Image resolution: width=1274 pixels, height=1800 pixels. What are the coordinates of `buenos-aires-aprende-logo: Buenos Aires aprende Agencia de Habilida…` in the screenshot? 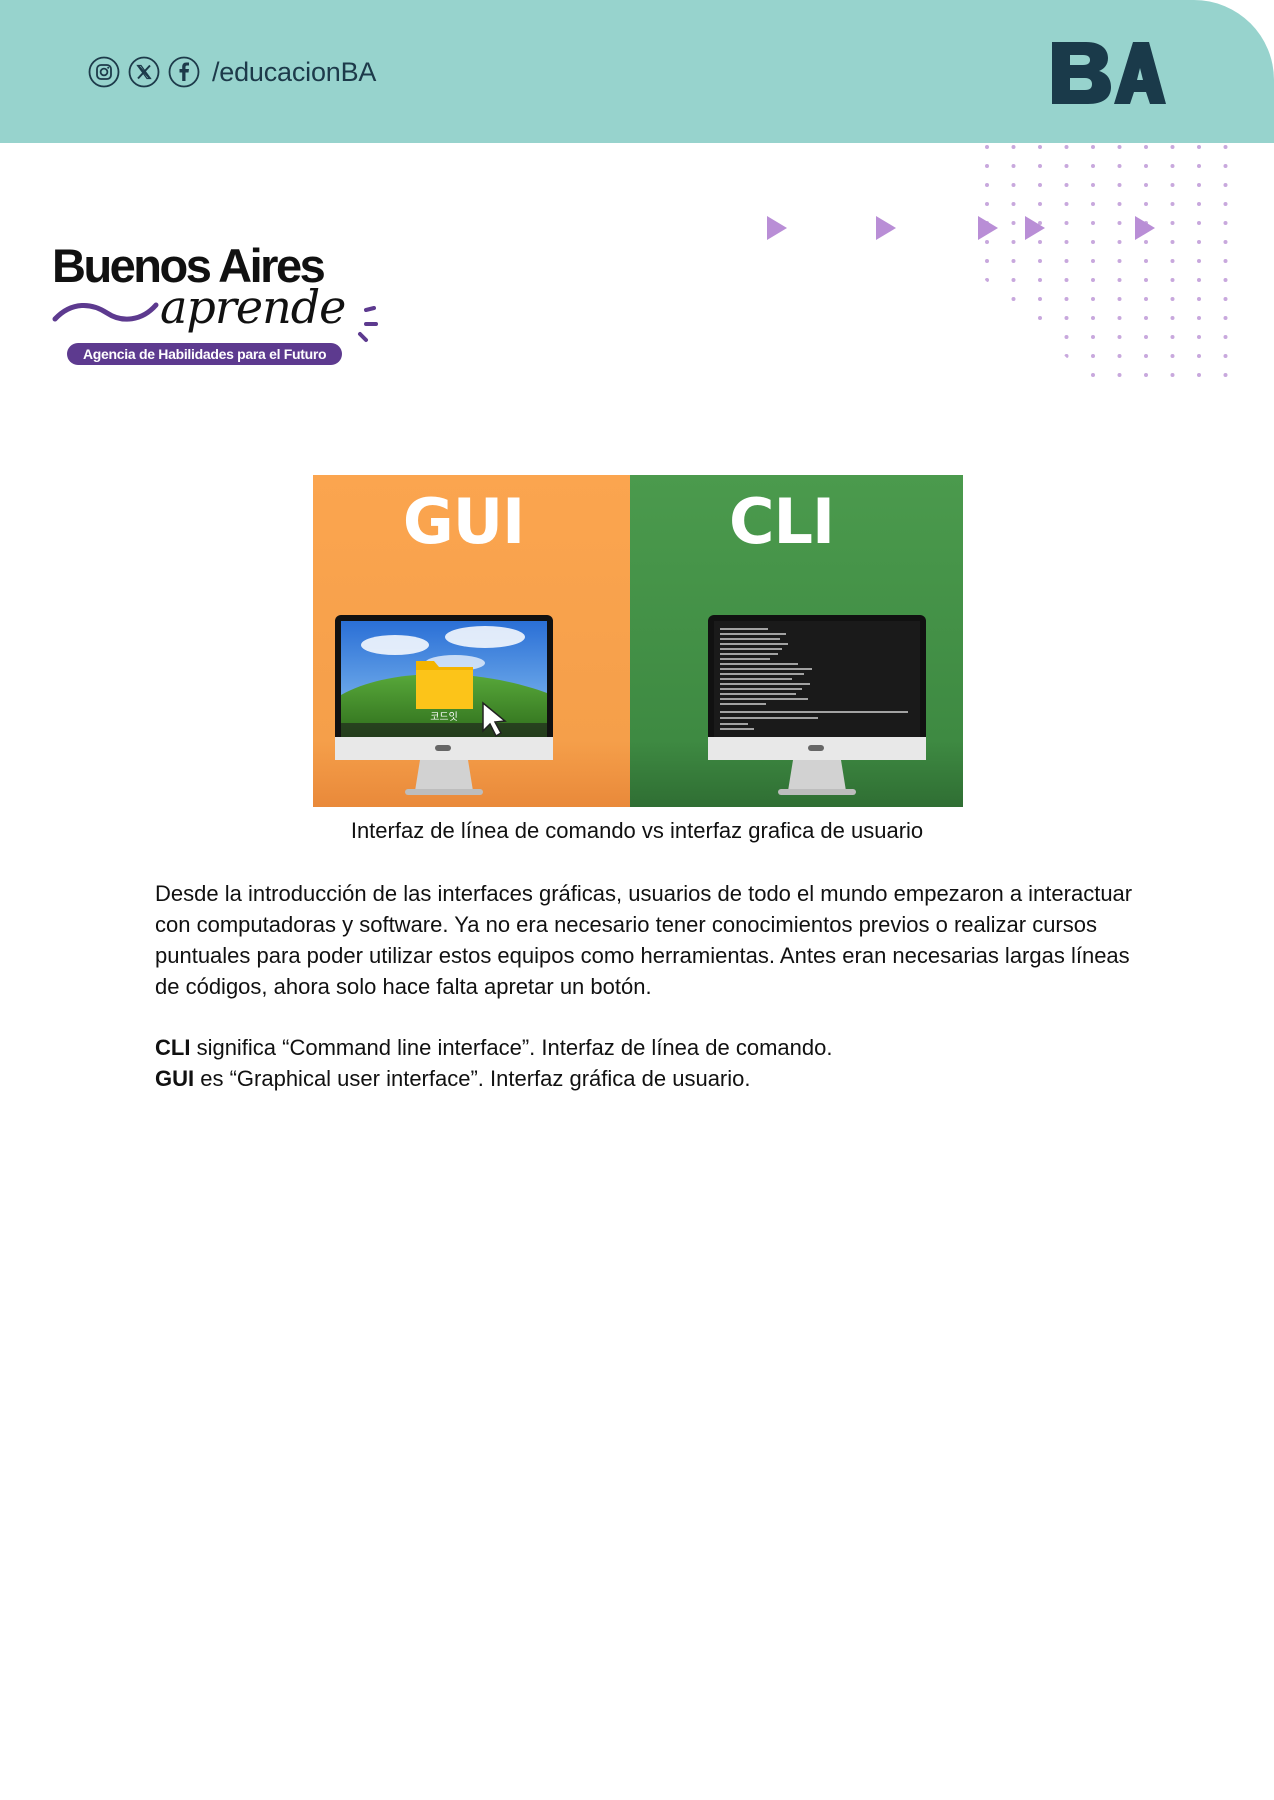 It's located at (222, 307).